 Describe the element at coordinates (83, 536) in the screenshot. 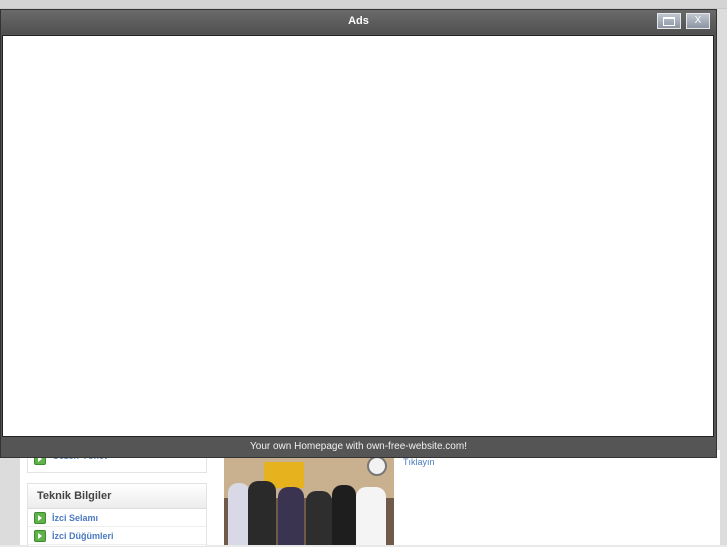

I see `link-label: İzci Düğümleri` at that location.